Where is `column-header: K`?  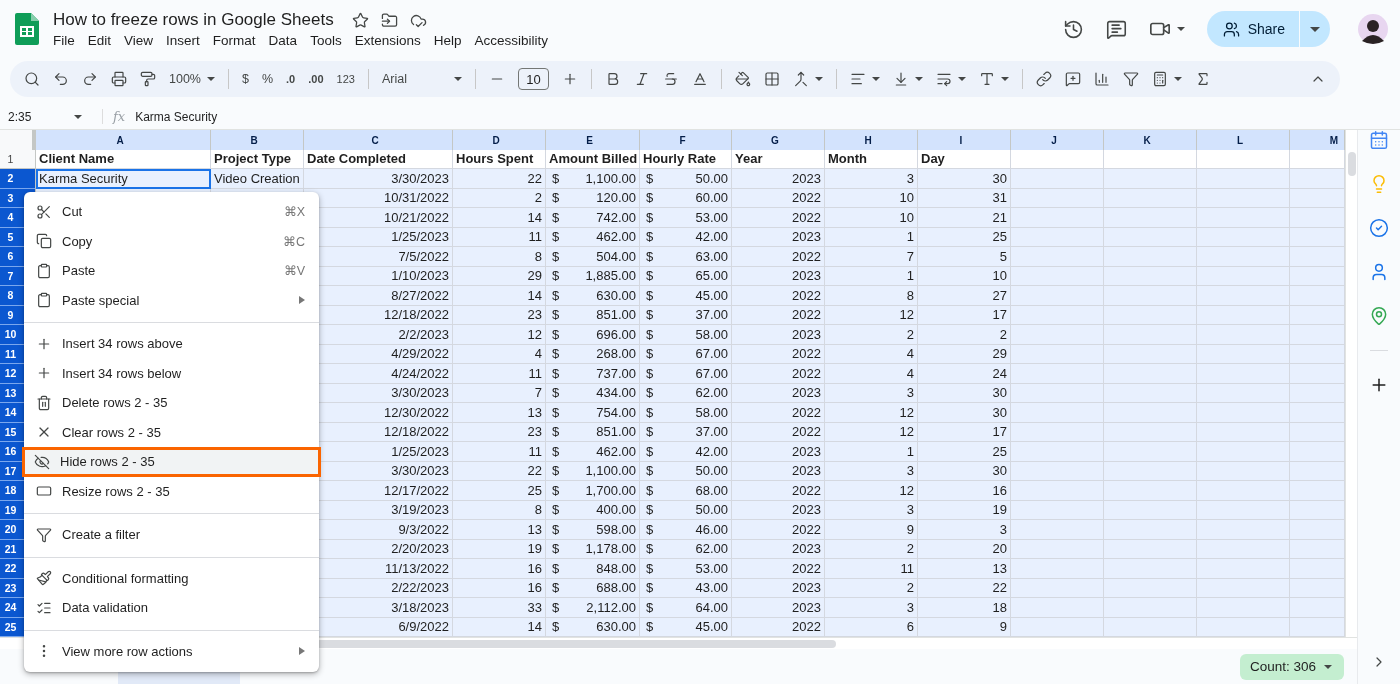
column-header: K is located at coordinates (1150, 141).